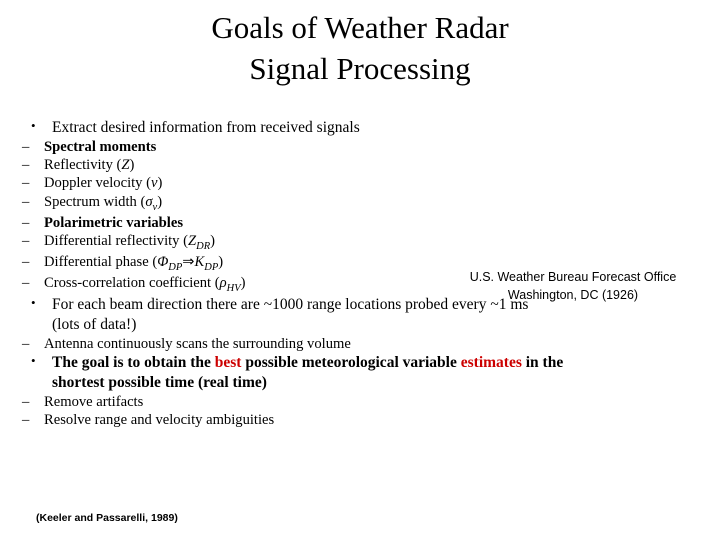 This screenshot has width=720, height=540. I want to click on bullet-text-spectral-moments: Spectral moments, so click(100, 146).